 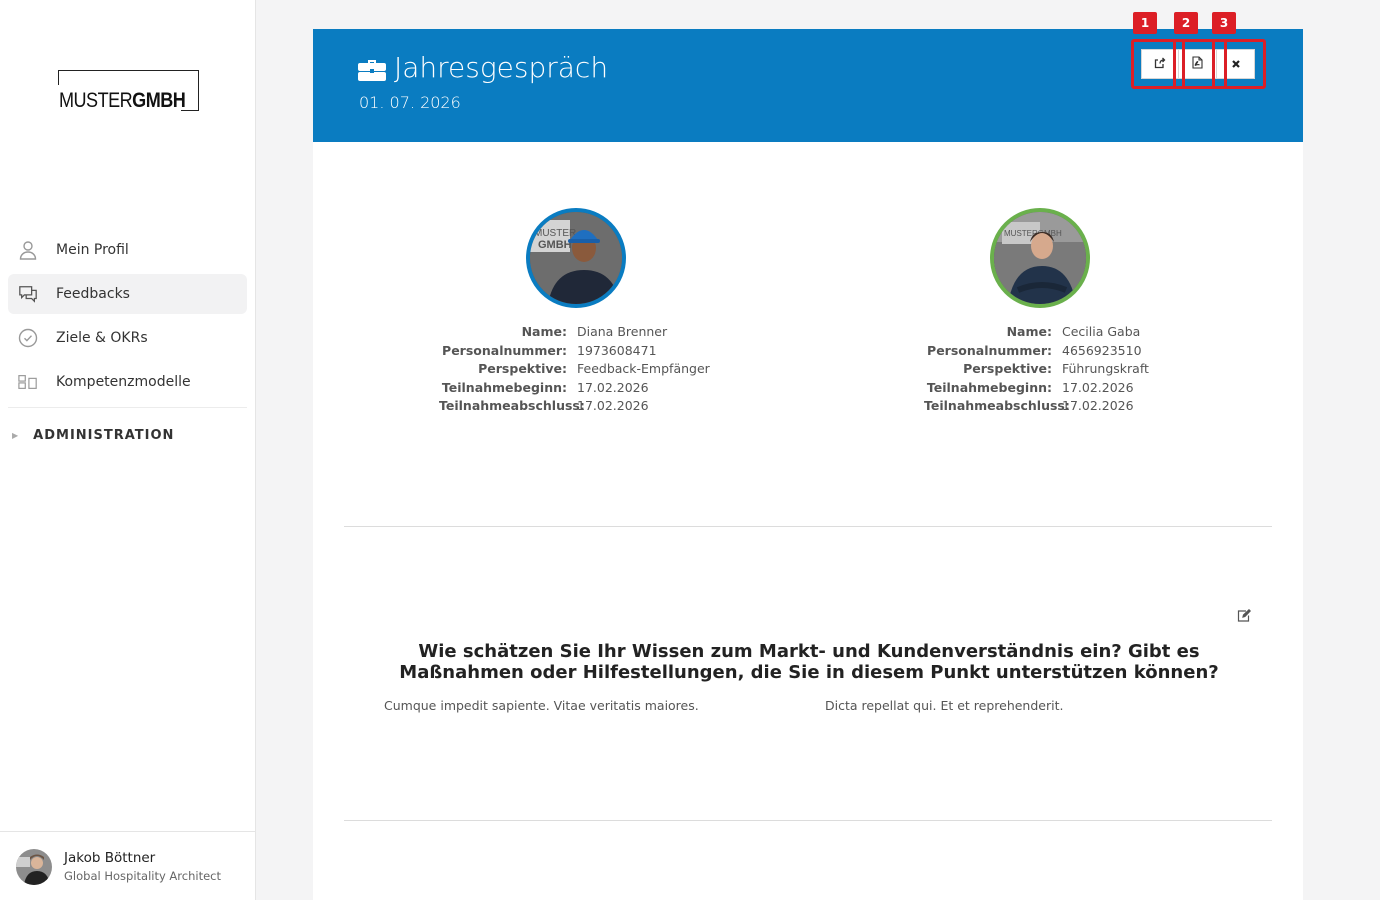 I want to click on participant-photo-left: MUSTER GMBH, so click(x=576, y=258).